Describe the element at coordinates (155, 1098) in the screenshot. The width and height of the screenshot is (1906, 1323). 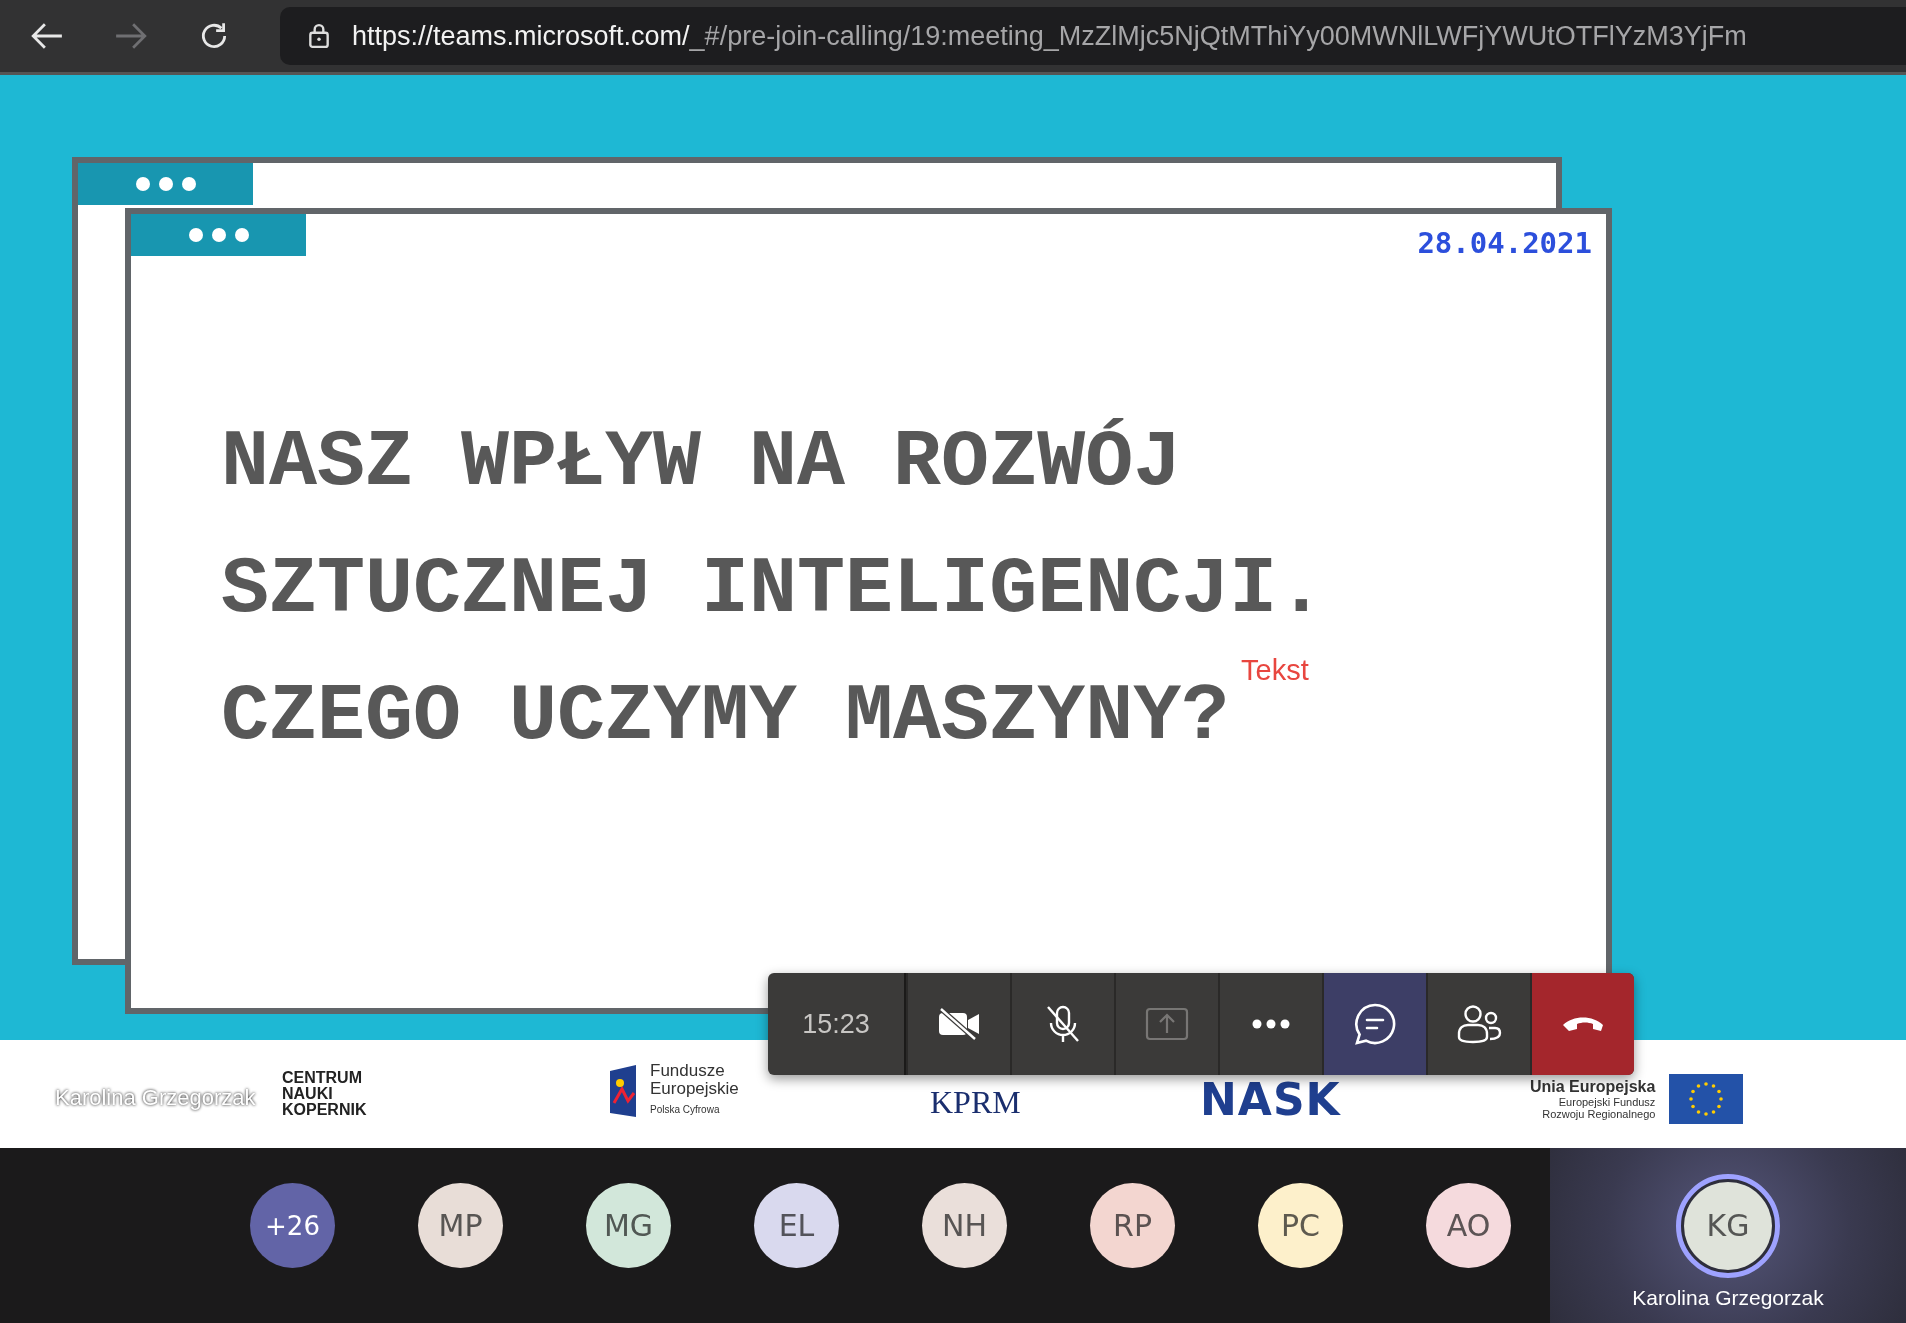
I see `presenter-name: Karolina Grzegorzak` at that location.